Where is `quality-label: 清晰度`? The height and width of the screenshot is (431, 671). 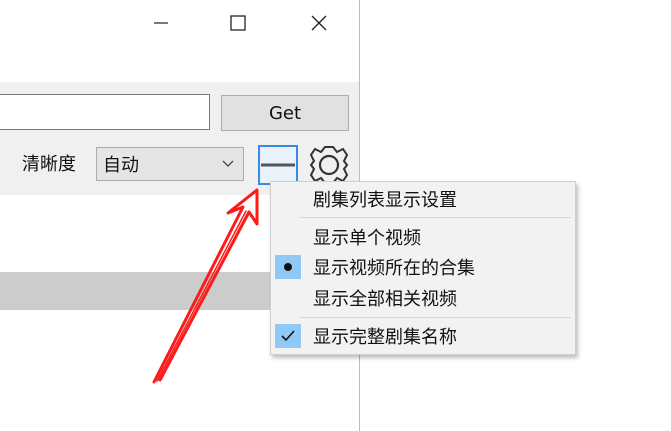 quality-label: 清晰度 is located at coordinates (49, 164).